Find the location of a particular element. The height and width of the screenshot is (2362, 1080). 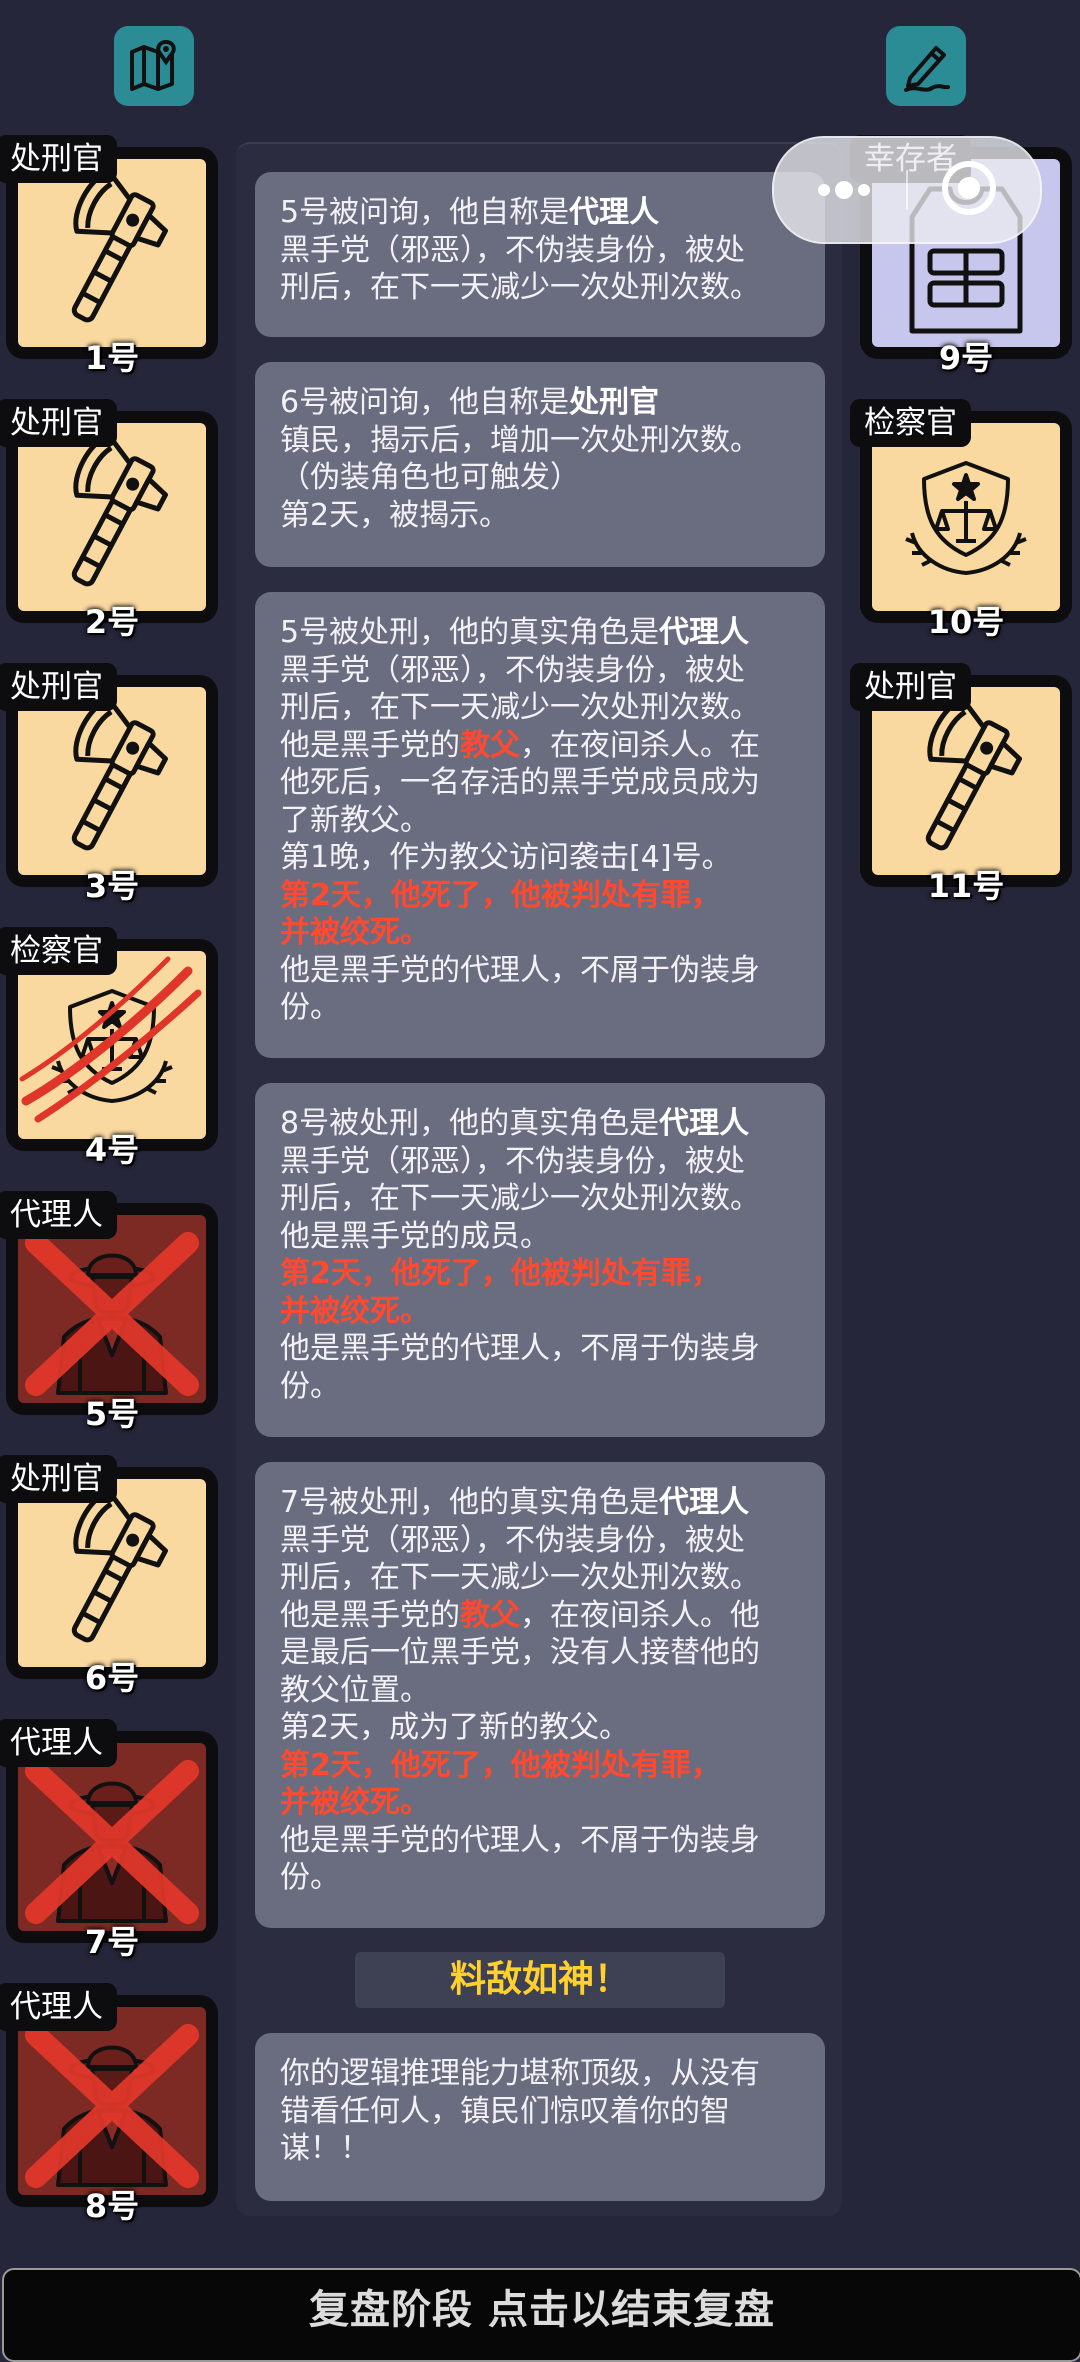

player-number: 6号 is located at coordinates (112, 1678).